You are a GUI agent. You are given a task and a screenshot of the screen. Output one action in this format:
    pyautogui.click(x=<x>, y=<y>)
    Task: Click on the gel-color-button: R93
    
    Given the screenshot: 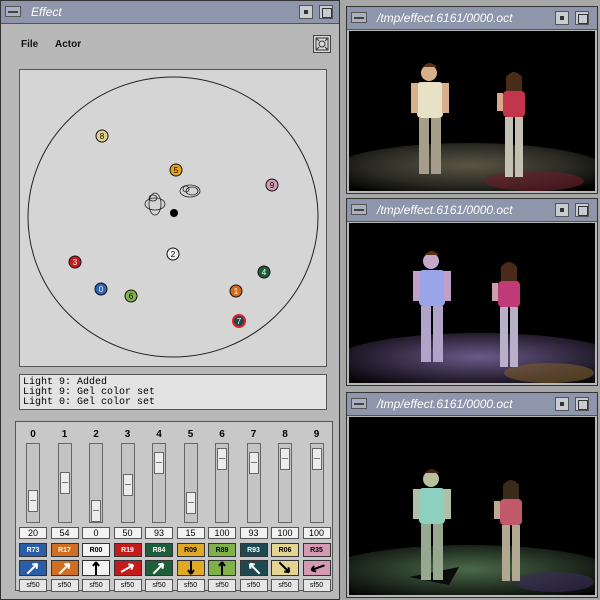 What is the action you would take?
    pyautogui.click(x=253, y=550)
    